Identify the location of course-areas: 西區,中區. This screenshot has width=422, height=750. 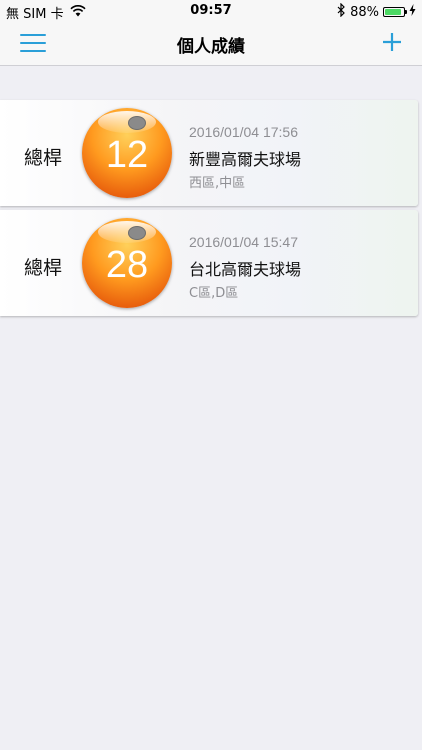
(217, 183).